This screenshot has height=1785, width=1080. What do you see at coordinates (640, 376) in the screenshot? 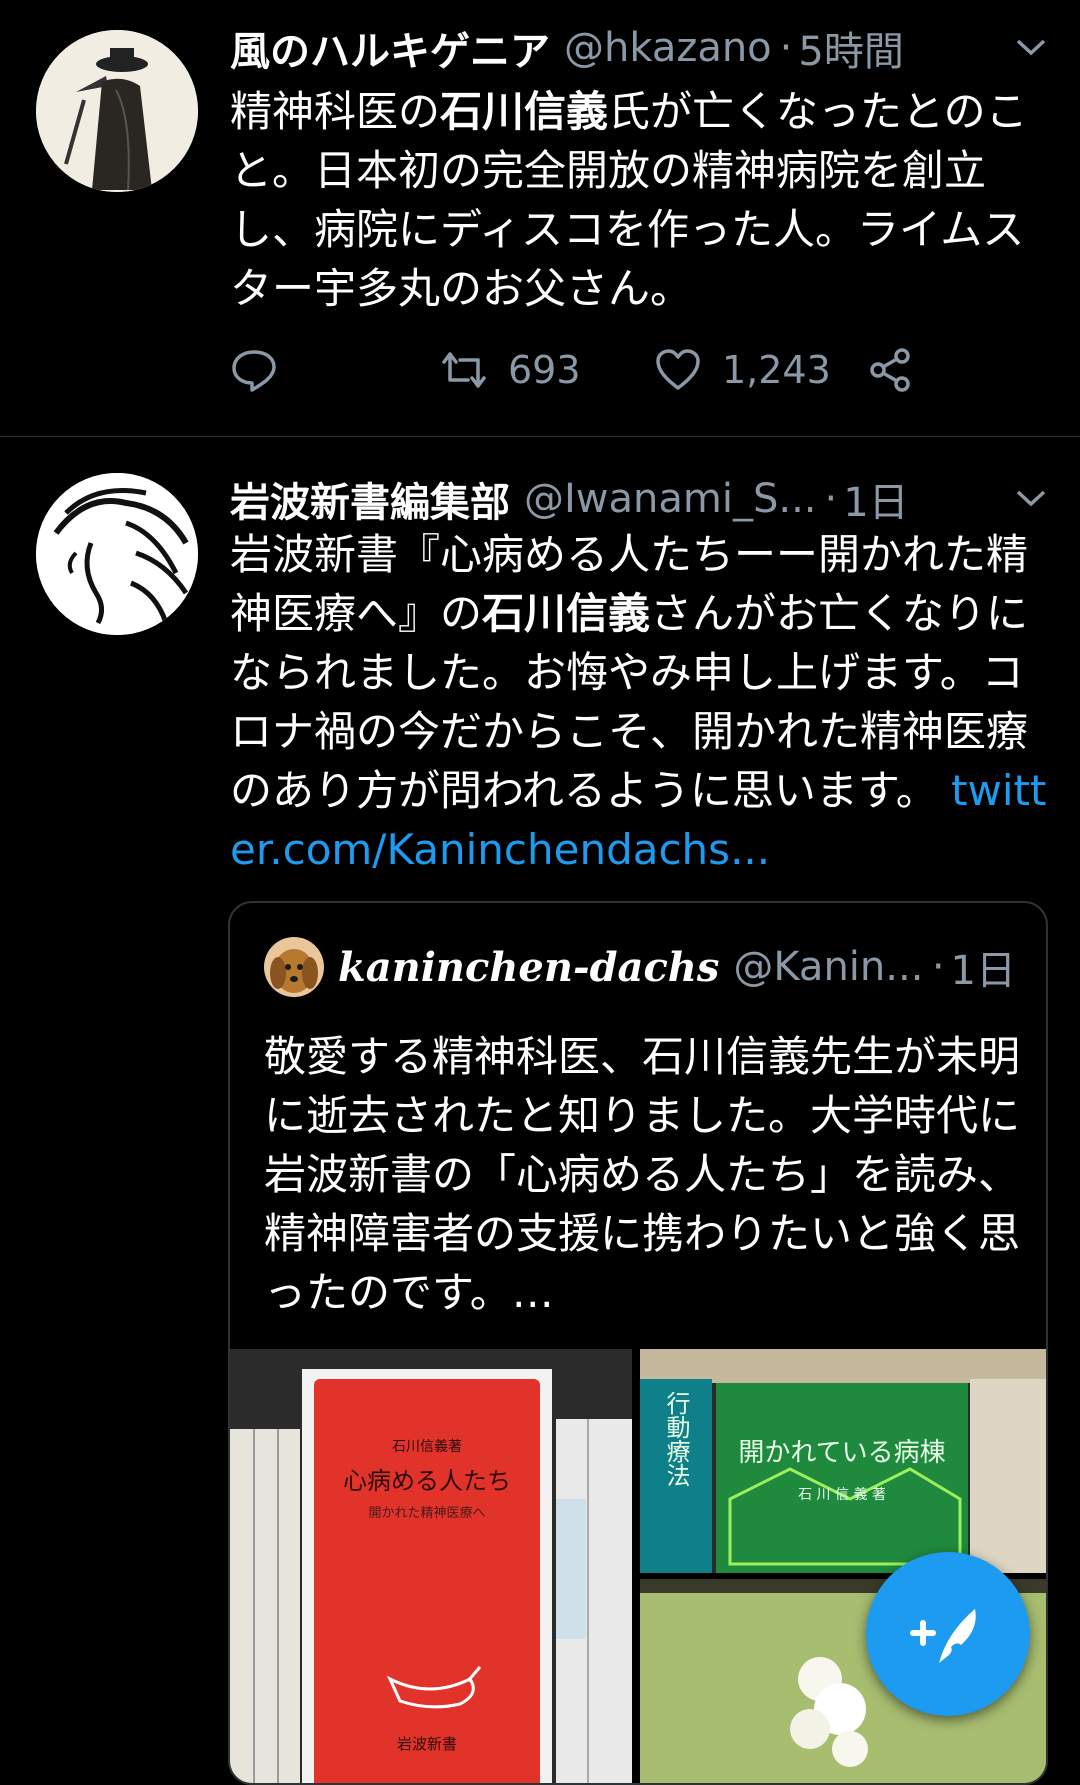
I see `tweet-actions: 693 1,243` at bounding box center [640, 376].